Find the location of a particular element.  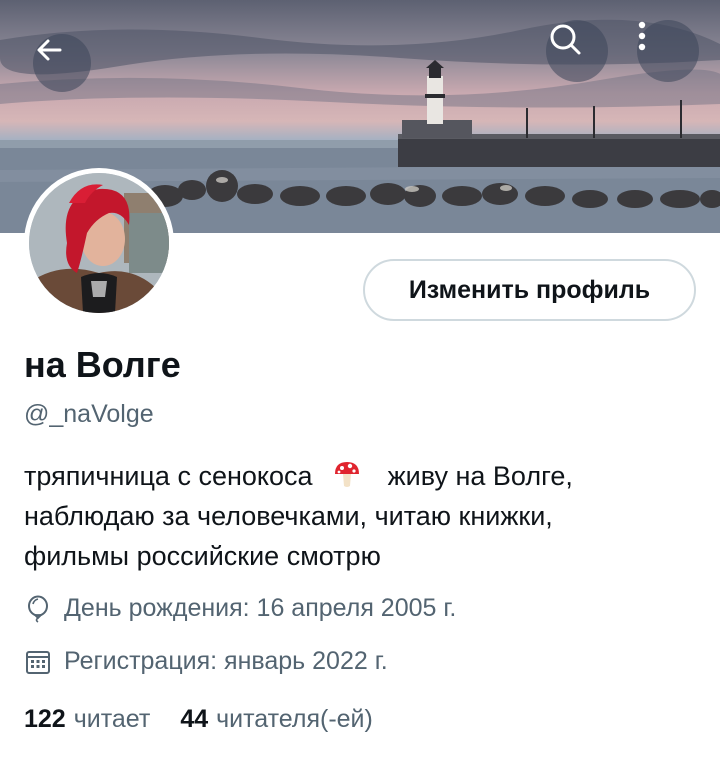

display-name: на Волге is located at coordinates (102, 364).